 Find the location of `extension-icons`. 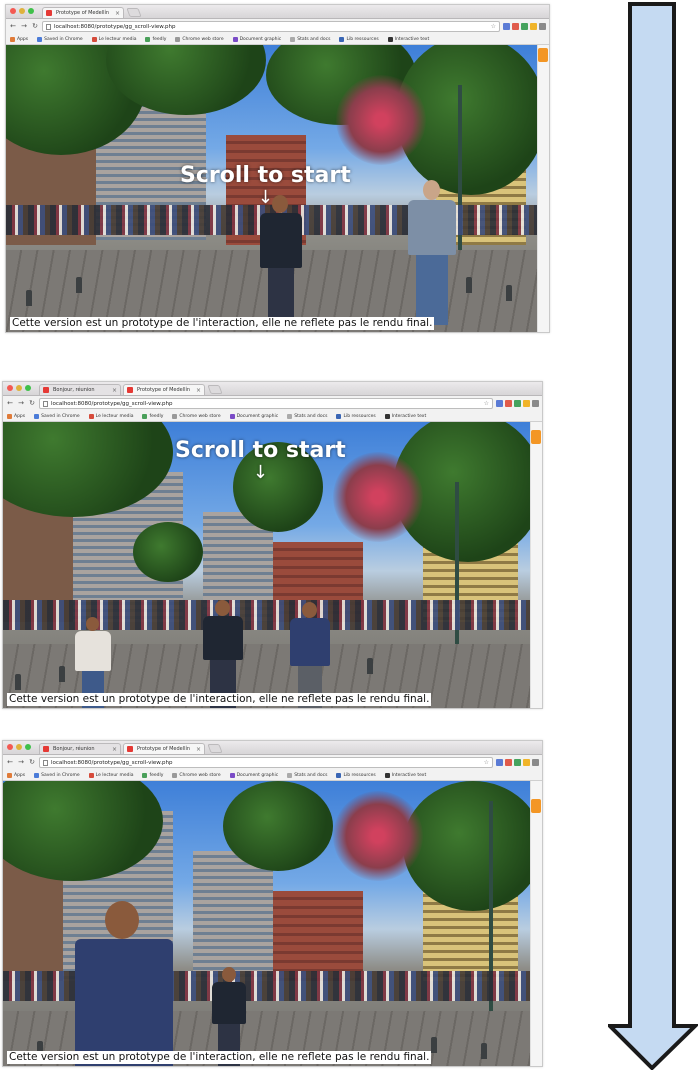

extension-icons is located at coordinates (524, 26).